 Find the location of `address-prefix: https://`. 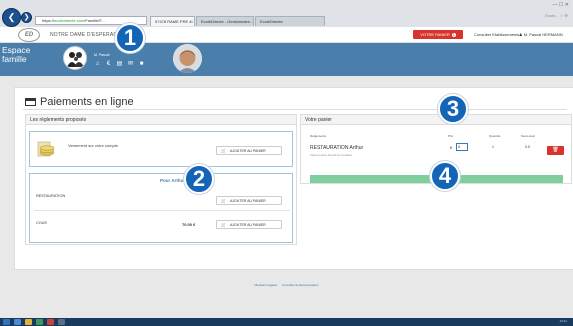

address-prefix: https:// is located at coordinates (48, 20).